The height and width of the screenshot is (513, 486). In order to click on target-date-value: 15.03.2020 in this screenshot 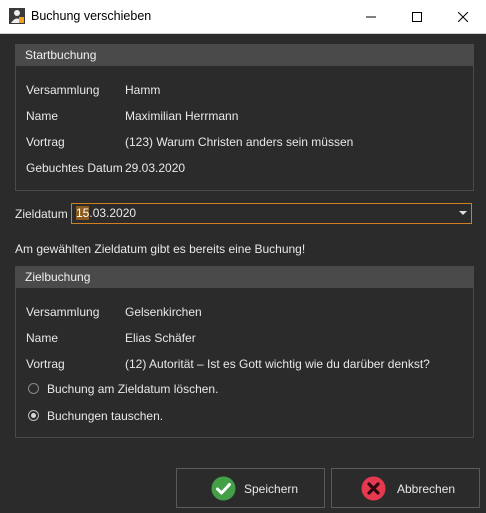, I will do `click(106, 213)`.